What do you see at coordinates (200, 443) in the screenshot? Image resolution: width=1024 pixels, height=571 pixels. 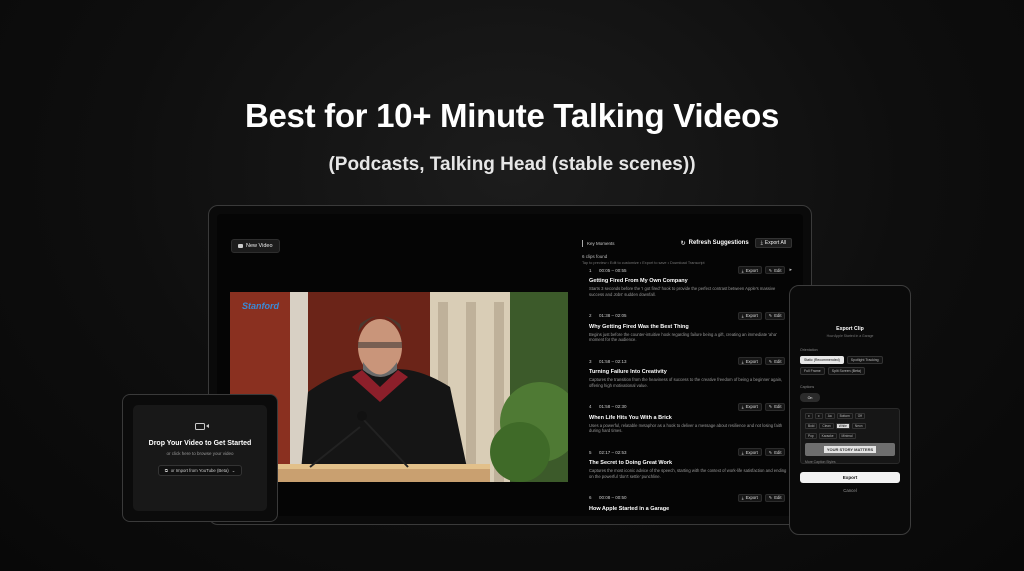 I see `upload-title: Drop Your Video to Get Started` at bounding box center [200, 443].